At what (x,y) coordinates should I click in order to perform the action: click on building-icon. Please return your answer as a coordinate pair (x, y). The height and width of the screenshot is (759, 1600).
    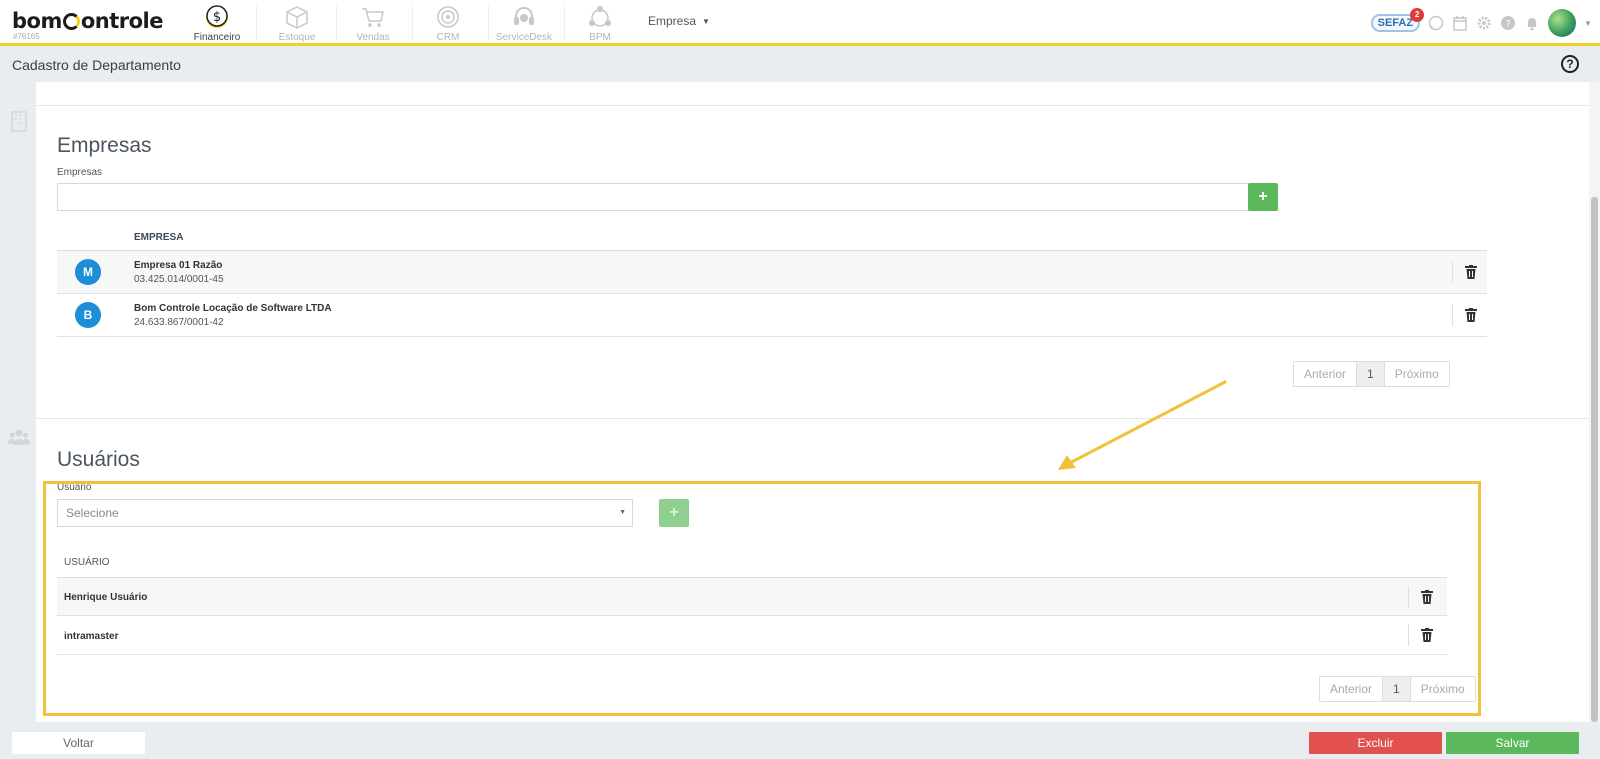
    Looking at the image, I should click on (19, 121).